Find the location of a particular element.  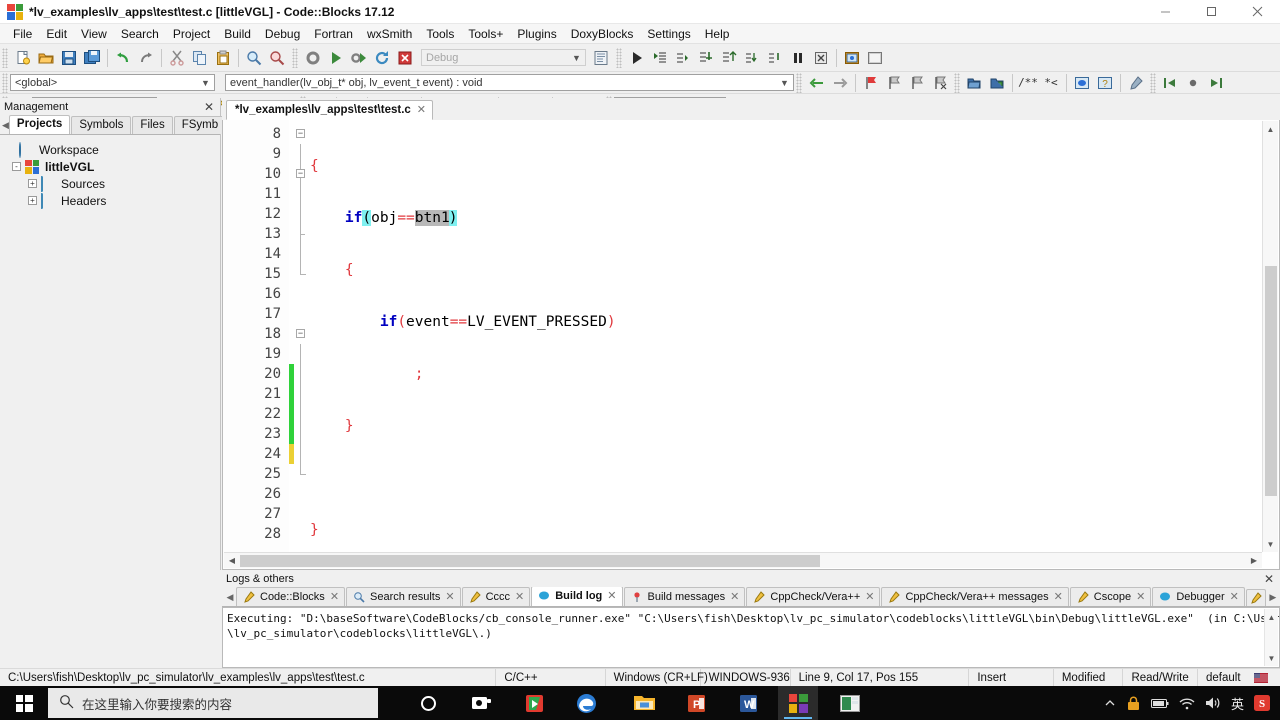

debug-windows-button is located at coordinates (875, 58).